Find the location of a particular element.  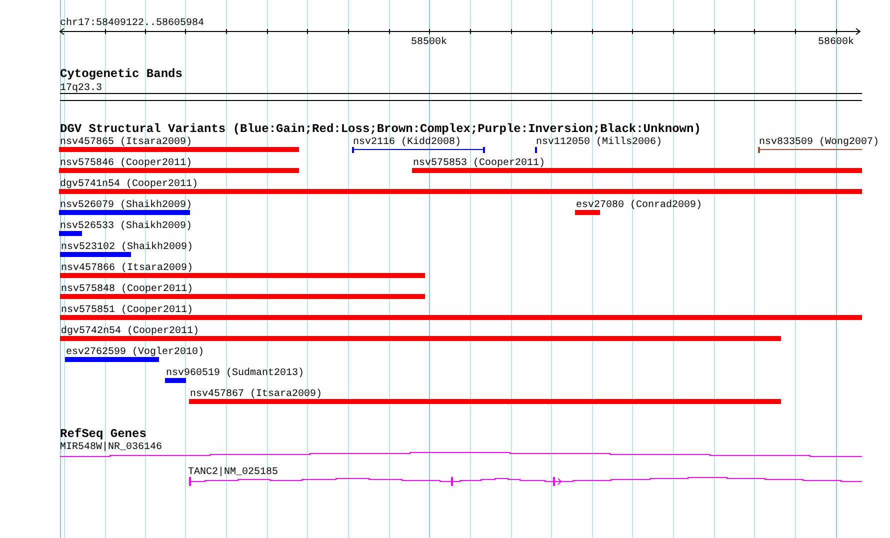

gene-label: TANC2|NM_025185 is located at coordinates (233, 472).